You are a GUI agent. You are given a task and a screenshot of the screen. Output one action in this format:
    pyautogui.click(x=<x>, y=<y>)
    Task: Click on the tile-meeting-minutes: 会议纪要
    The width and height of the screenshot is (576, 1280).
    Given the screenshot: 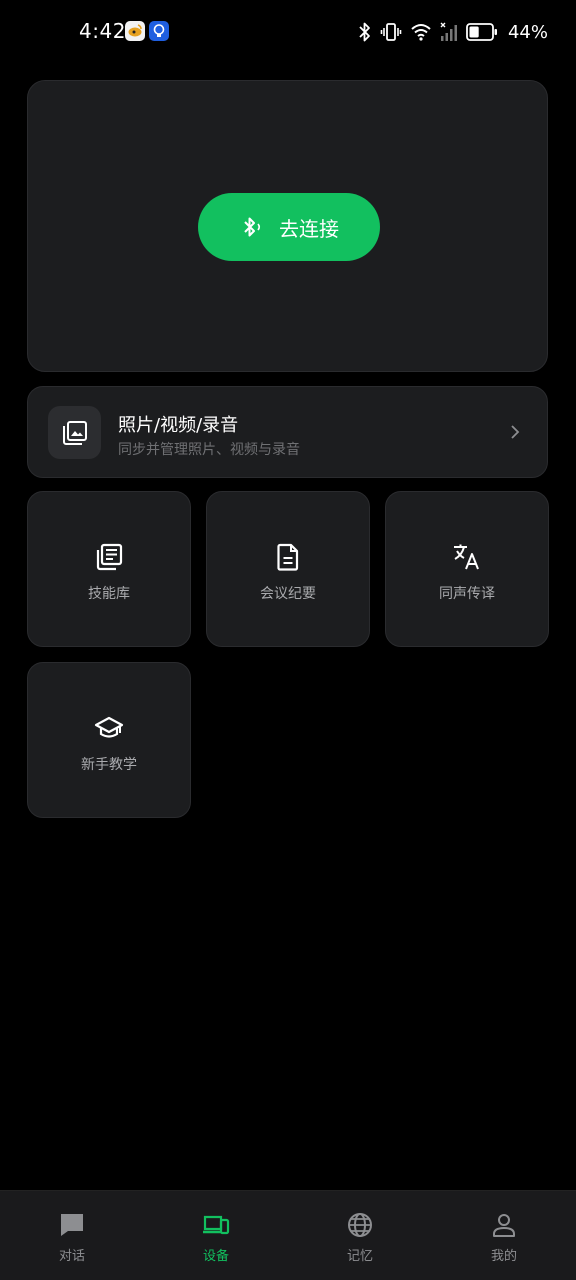 What is the action you would take?
    pyautogui.click(x=288, y=569)
    